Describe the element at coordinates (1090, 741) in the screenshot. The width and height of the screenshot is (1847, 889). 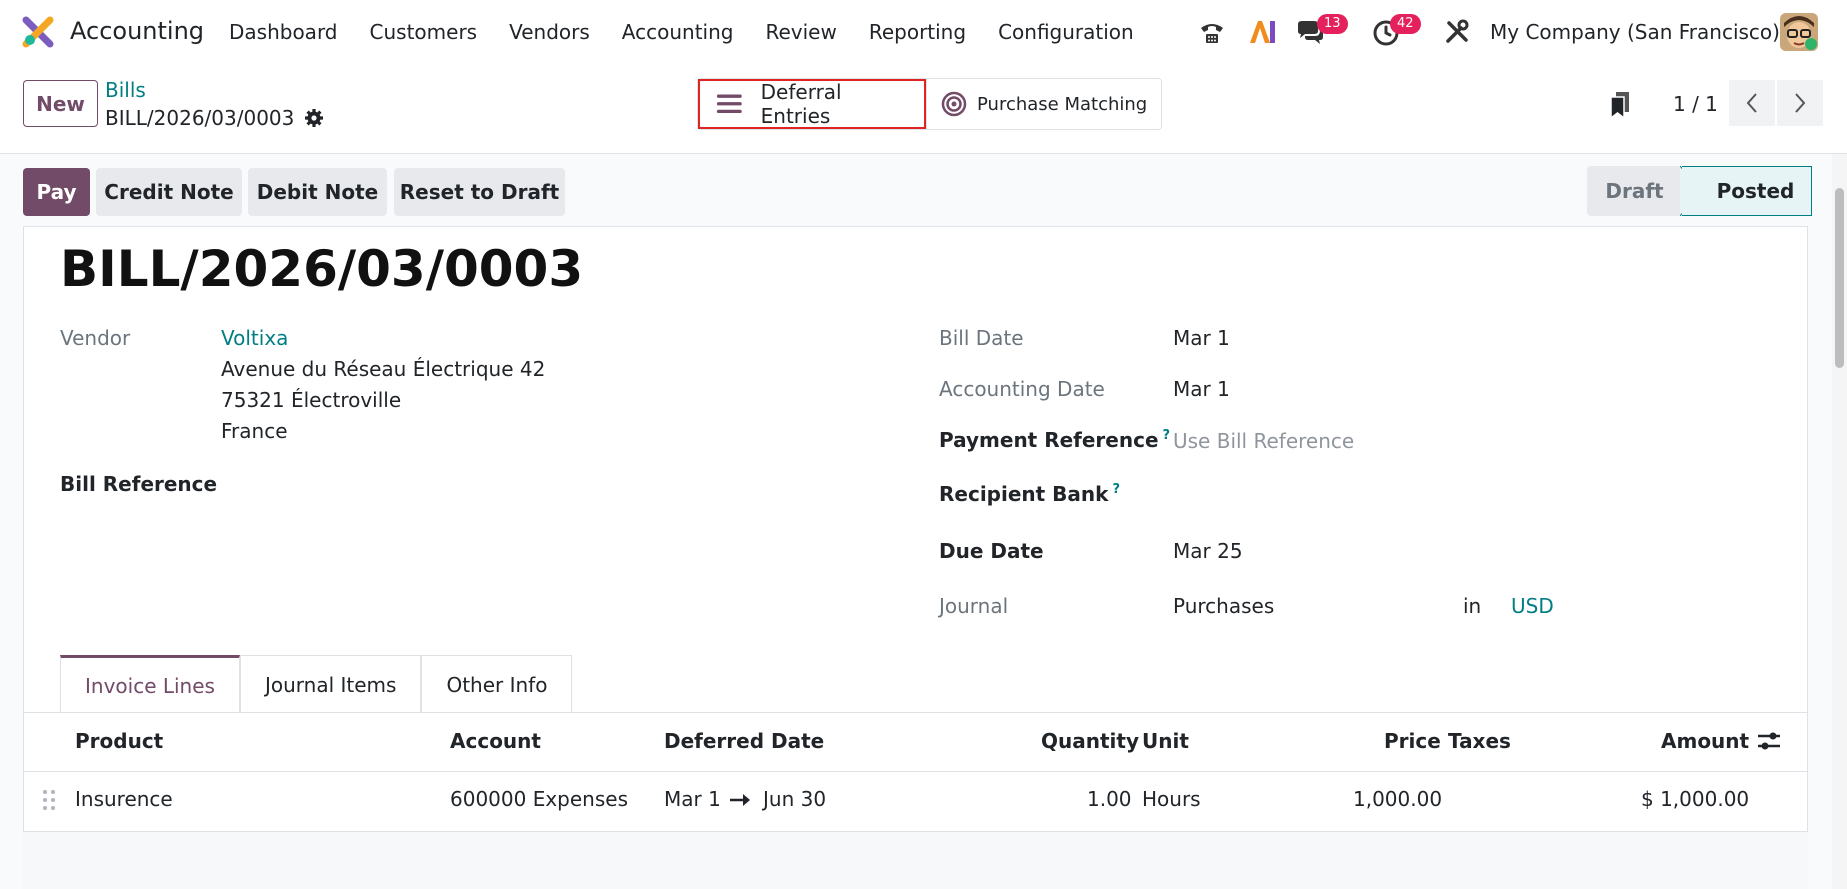
I see `col-quantity: Quantity` at that location.